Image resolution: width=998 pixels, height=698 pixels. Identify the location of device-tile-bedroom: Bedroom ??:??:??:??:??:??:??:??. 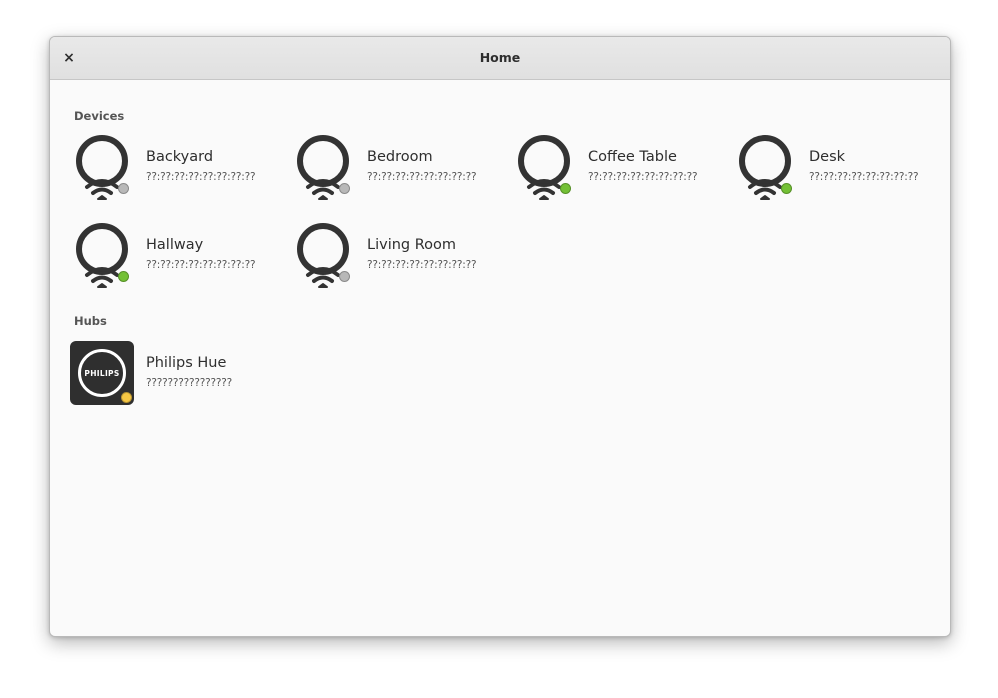
(402, 170).